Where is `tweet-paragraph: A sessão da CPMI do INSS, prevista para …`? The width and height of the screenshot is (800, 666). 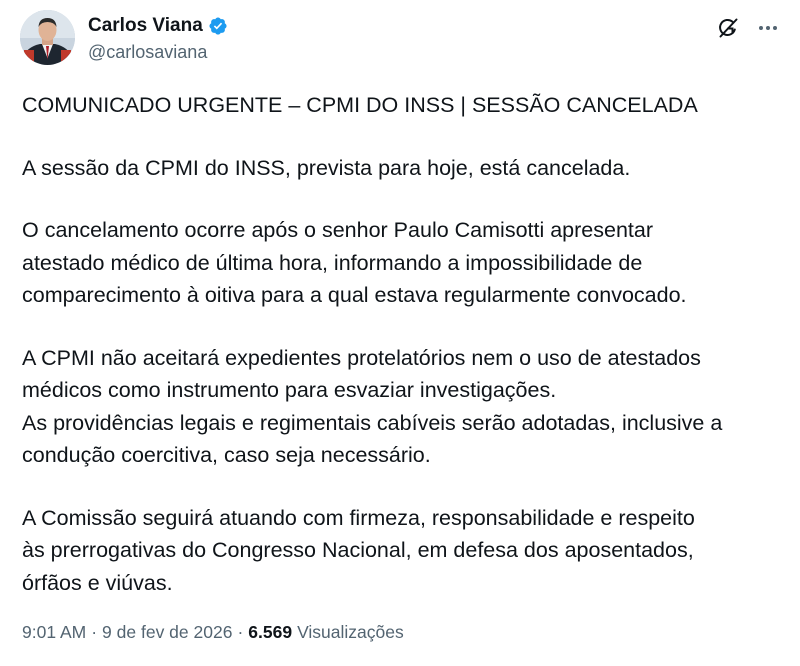 tweet-paragraph: A sessão da CPMI do INSS, prevista para … is located at coordinates (326, 167).